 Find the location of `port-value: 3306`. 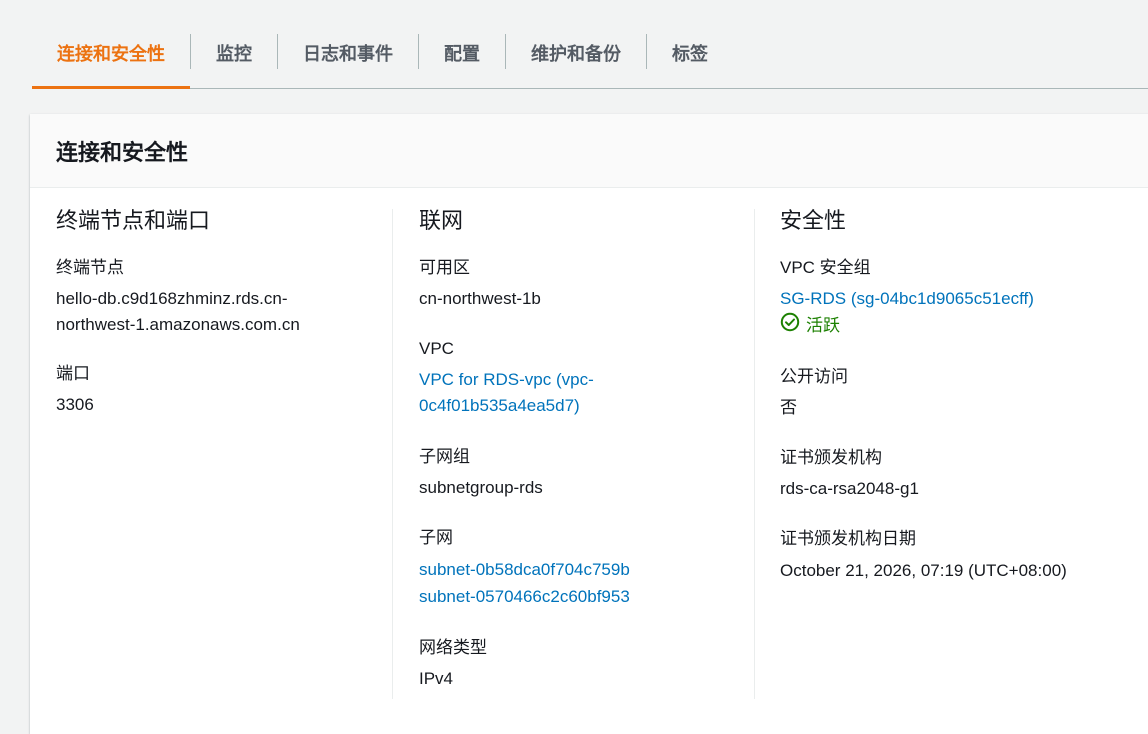

port-value: 3306 is located at coordinates (75, 404).